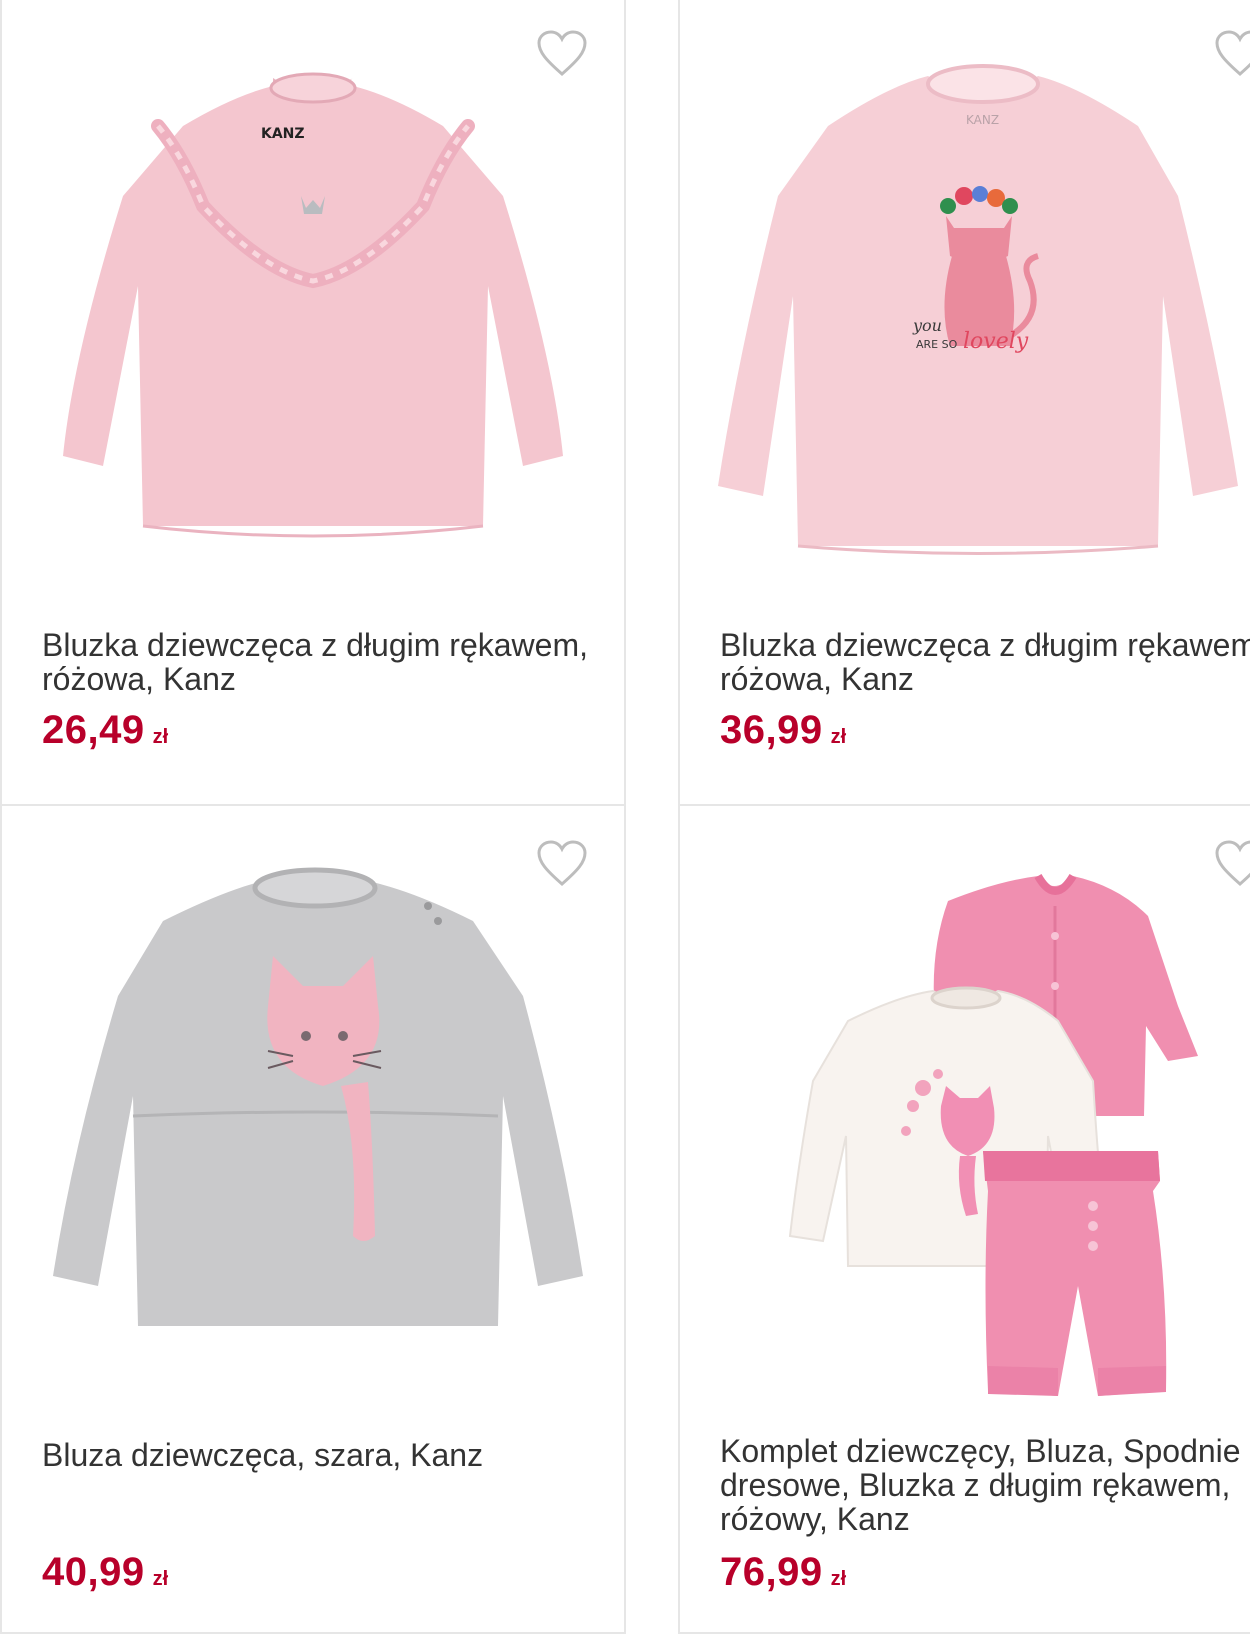 The image size is (1250, 1634). What do you see at coordinates (996, 341) in the screenshot?
I see `print-text-line3: lovely` at bounding box center [996, 341].